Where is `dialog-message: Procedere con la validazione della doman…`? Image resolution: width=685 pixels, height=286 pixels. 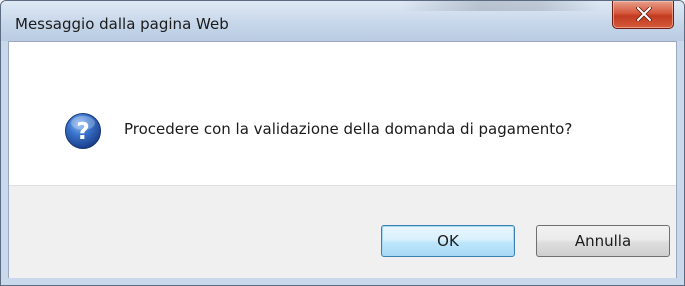 dialog-message: Procedere con la validazione della doman… is located at coordinates (348, 129).